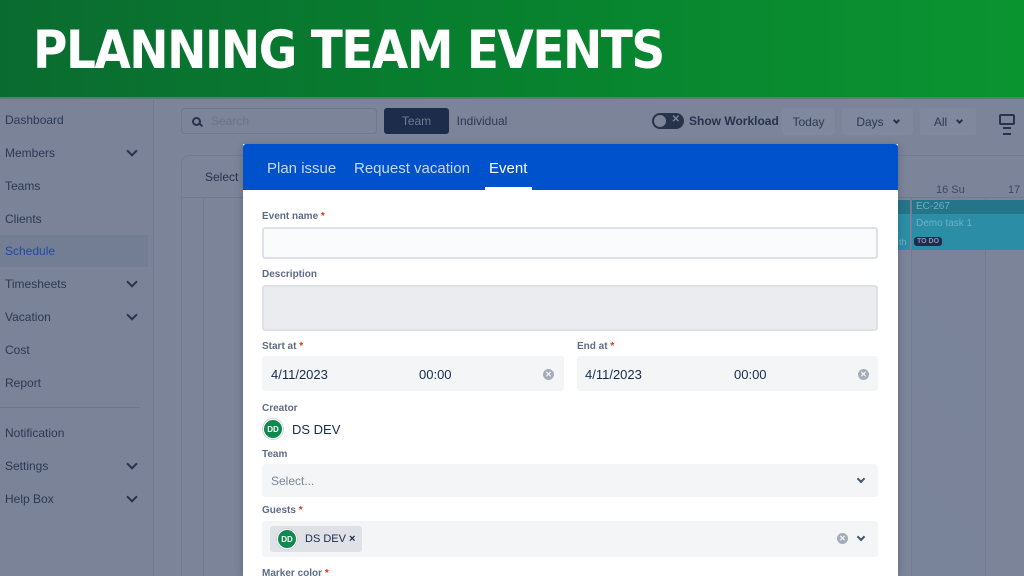 The image size is (1024, 576). Describe the element at coordinates (301, 168) in the screenshot. I see `tab-plan-issue: Plan issue` at that location.